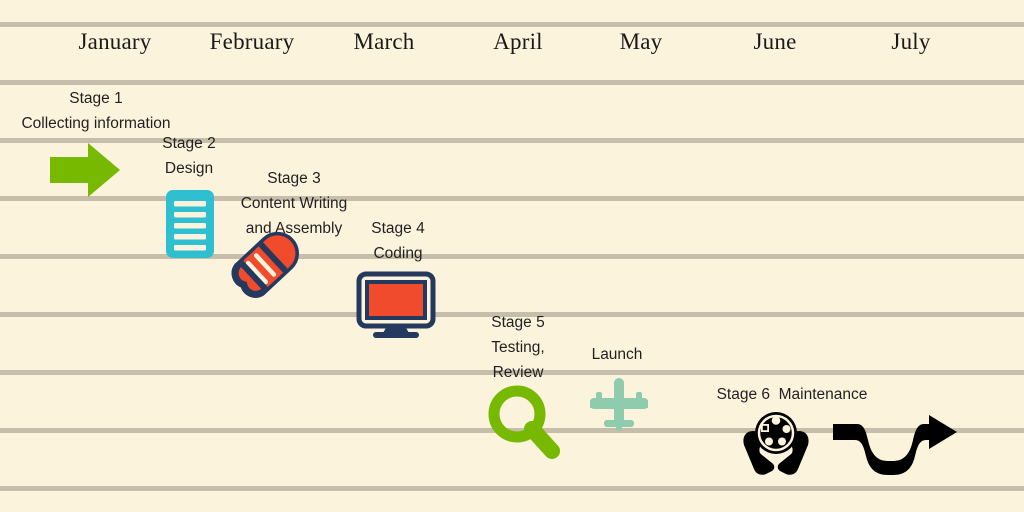 This screenshot has height=512, width=1024. Describe the element at coordinates (189, 143) in the screenshot. I see `stage-2-label-line: Stage 2` at that location.